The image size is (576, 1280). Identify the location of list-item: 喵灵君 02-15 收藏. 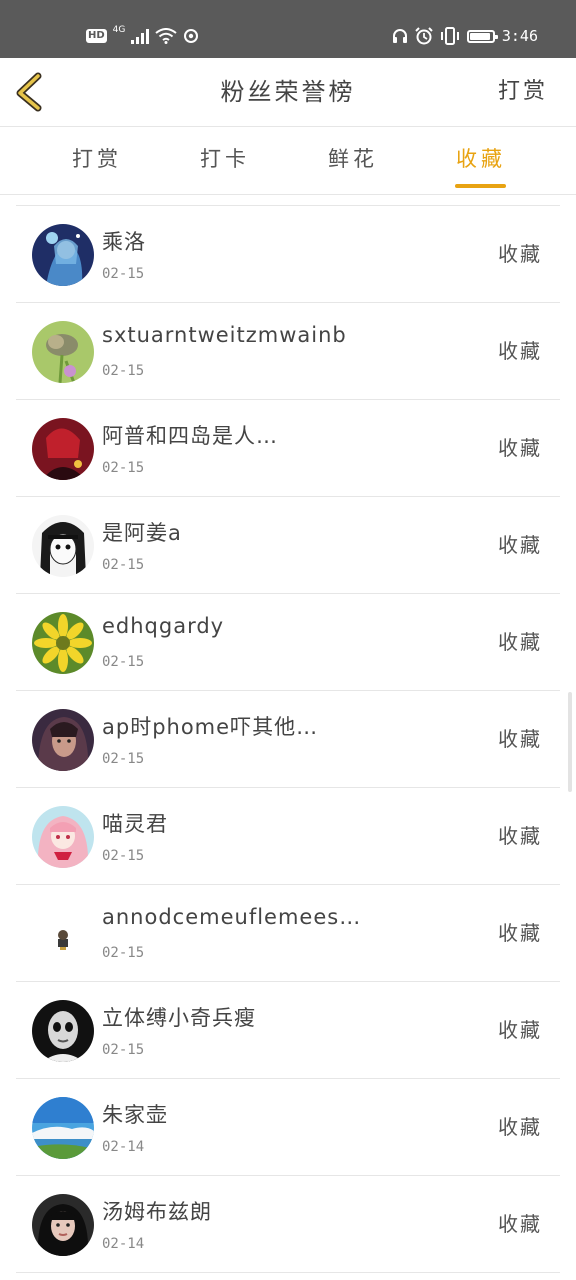
(288, 836).